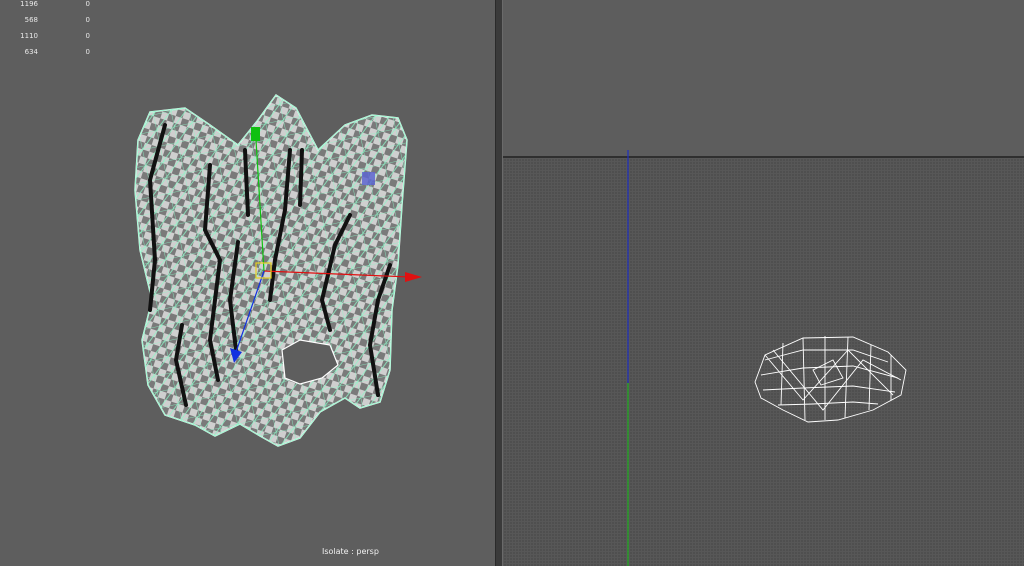  What do you see at coordinates (350, 551) in the screenshot?
I see `isolate-label: Isolate : persp` at bounding box center [350, 551].